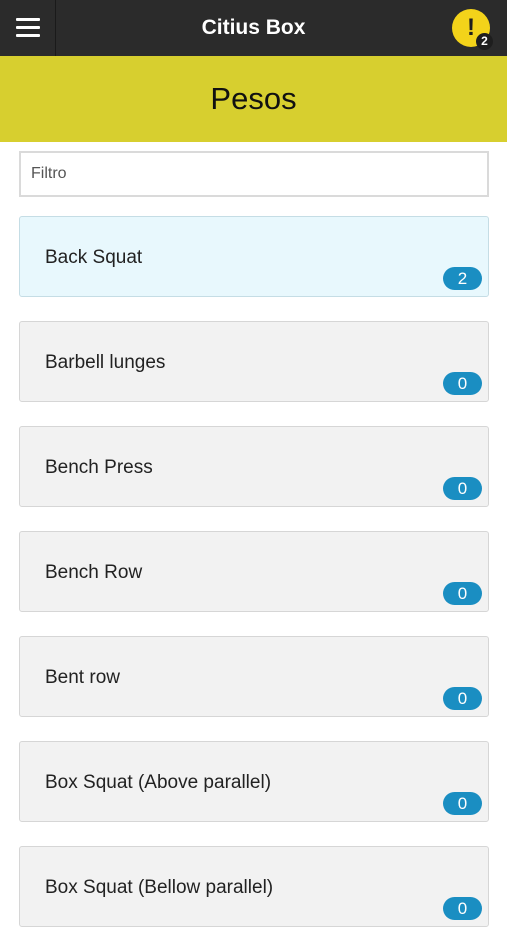  Describe the element at coordinates (484, 41) in the screenshot. I see `notification-count-badge: 2` at that location.